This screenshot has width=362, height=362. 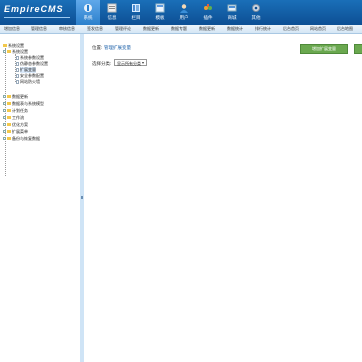 I want to click on tree-leaf-extend-vars: 扩展变量, so click(x=26, y=69).